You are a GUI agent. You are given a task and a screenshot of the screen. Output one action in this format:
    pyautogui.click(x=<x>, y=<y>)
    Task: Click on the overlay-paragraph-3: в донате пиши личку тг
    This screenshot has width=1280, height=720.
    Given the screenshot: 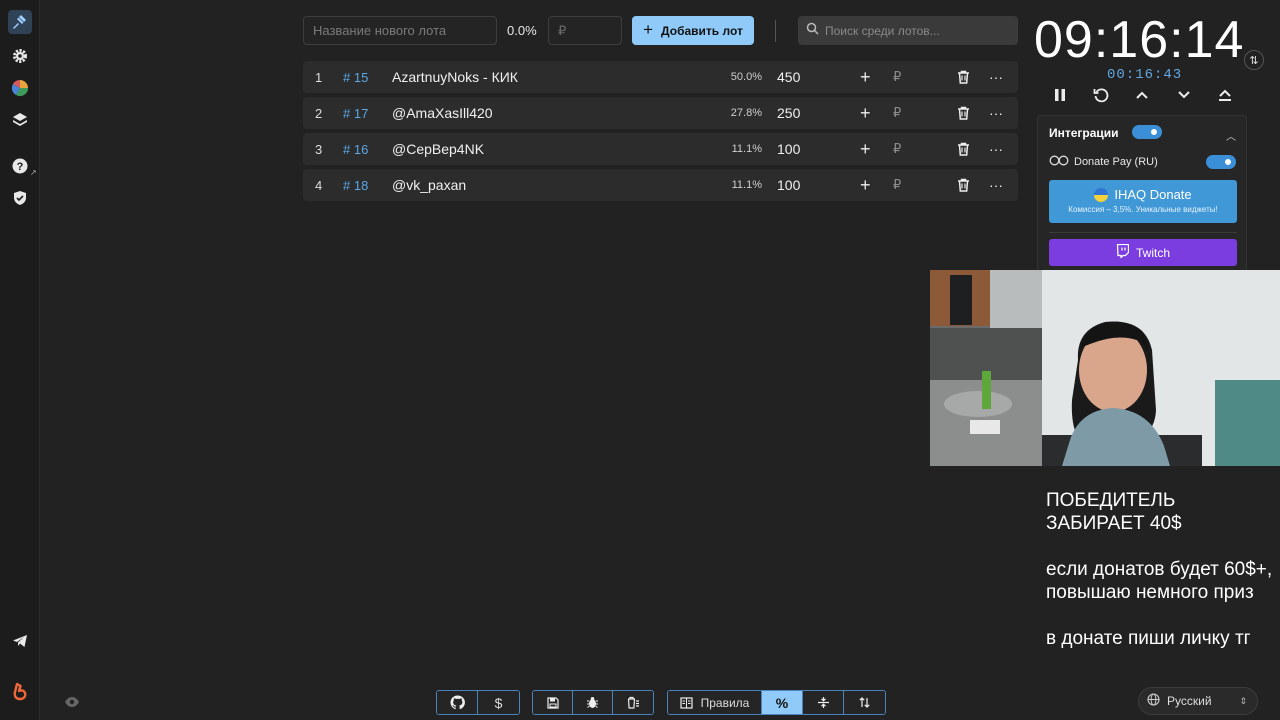 What is the action you would take?
    pyautogui.click(x=1148, y=638)
    